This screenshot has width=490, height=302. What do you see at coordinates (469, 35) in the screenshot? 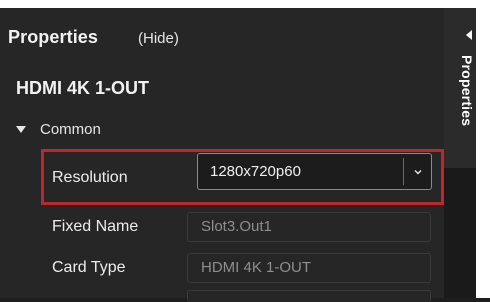
I see `collapse-arrow-icon` at bounding box center [469, 35].